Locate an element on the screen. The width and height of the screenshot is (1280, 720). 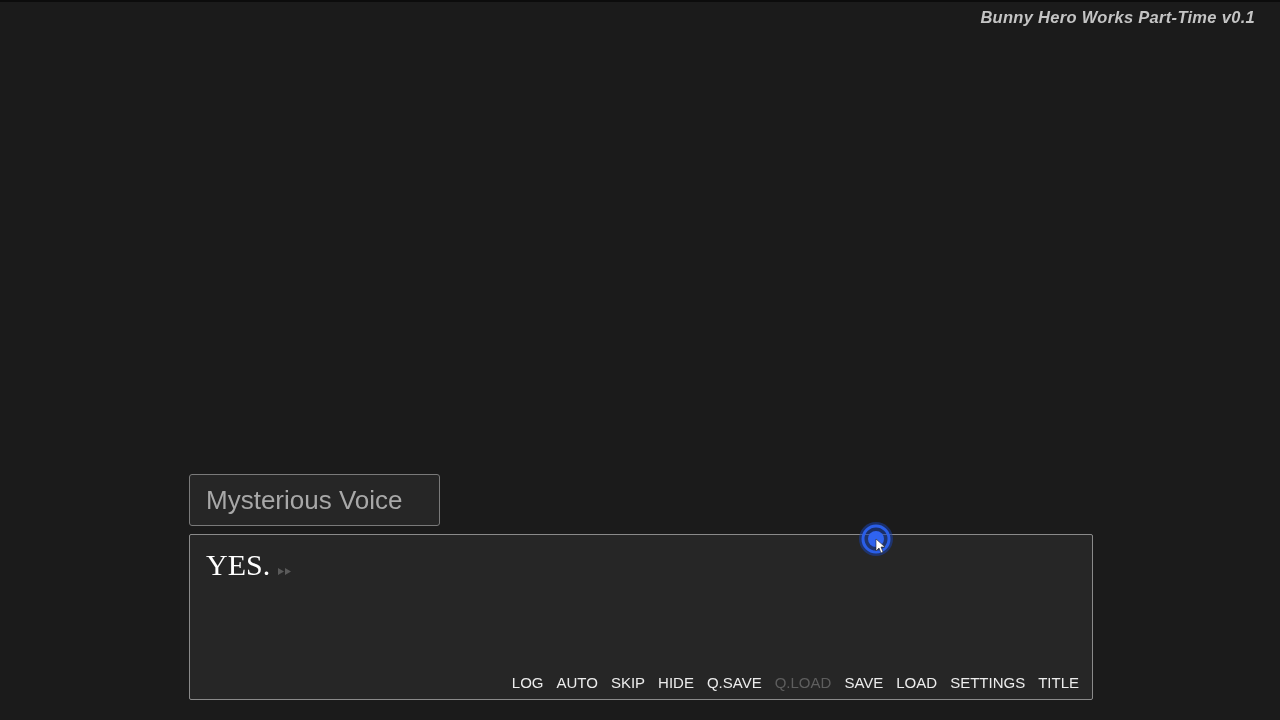
dialogue-text: YES. is located at coordinates (238, 565).